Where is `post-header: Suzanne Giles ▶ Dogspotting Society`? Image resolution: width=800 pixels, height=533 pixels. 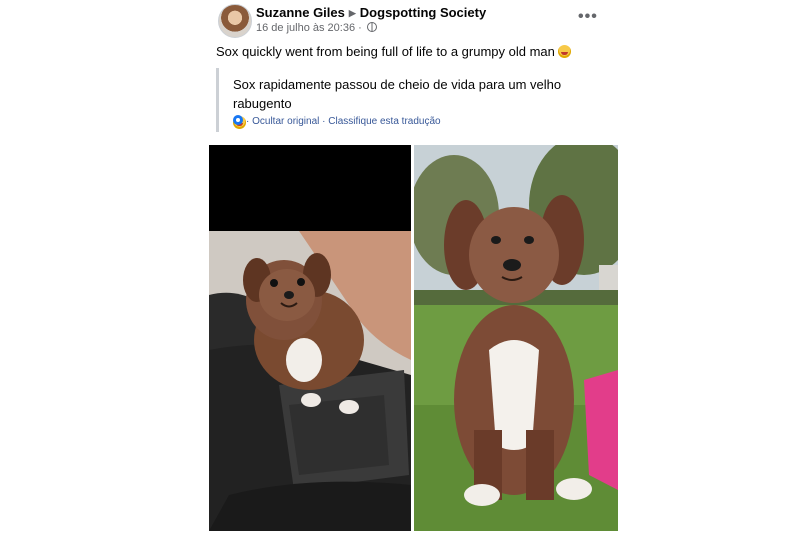
post-header: Suzanne Giles ▶ Dogspotting Society is located at coordinates (371, 12).